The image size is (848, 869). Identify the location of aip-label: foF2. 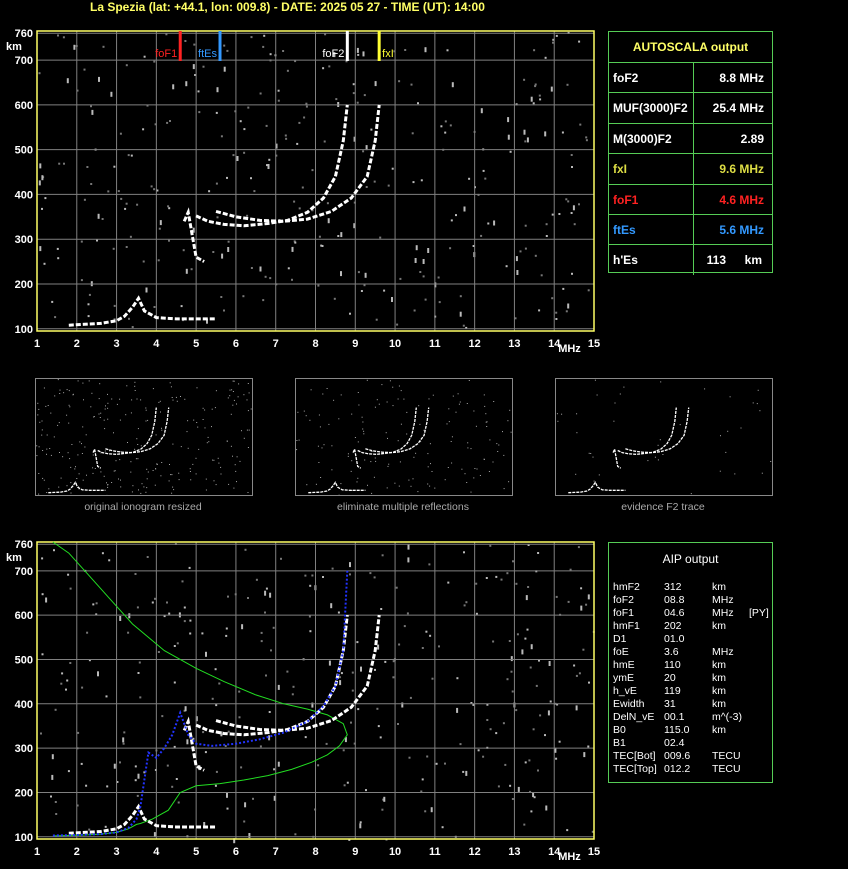
(624, 600).